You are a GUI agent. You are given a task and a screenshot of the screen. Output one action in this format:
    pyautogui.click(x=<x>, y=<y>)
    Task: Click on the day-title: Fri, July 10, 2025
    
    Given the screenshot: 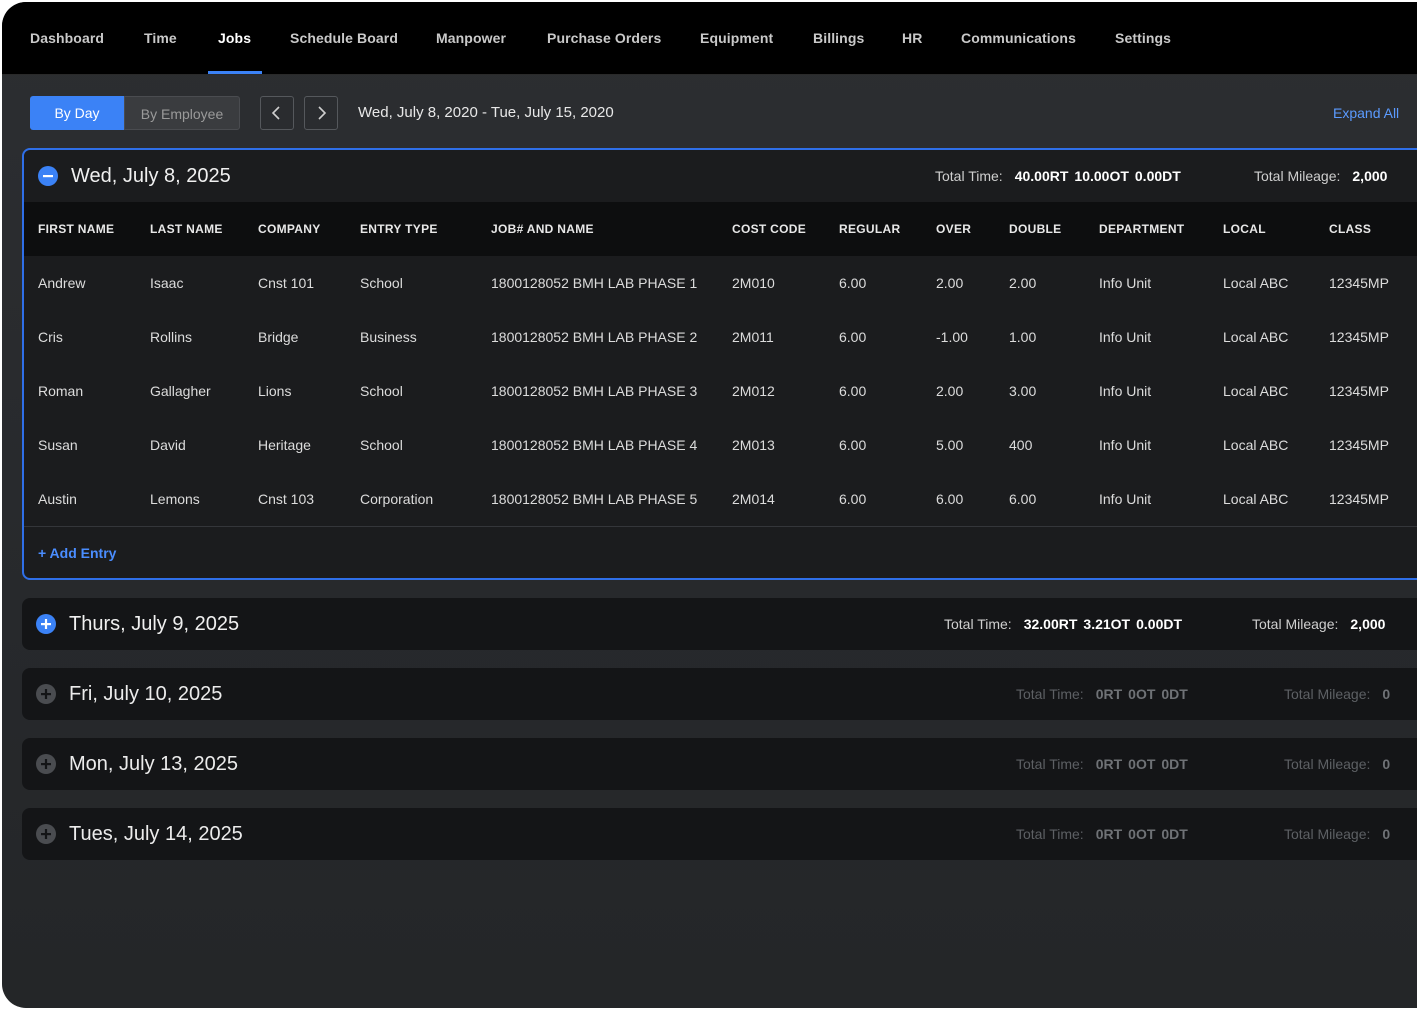 What is the action you would take?
    pyautogui.click(x=146, y=694)
    